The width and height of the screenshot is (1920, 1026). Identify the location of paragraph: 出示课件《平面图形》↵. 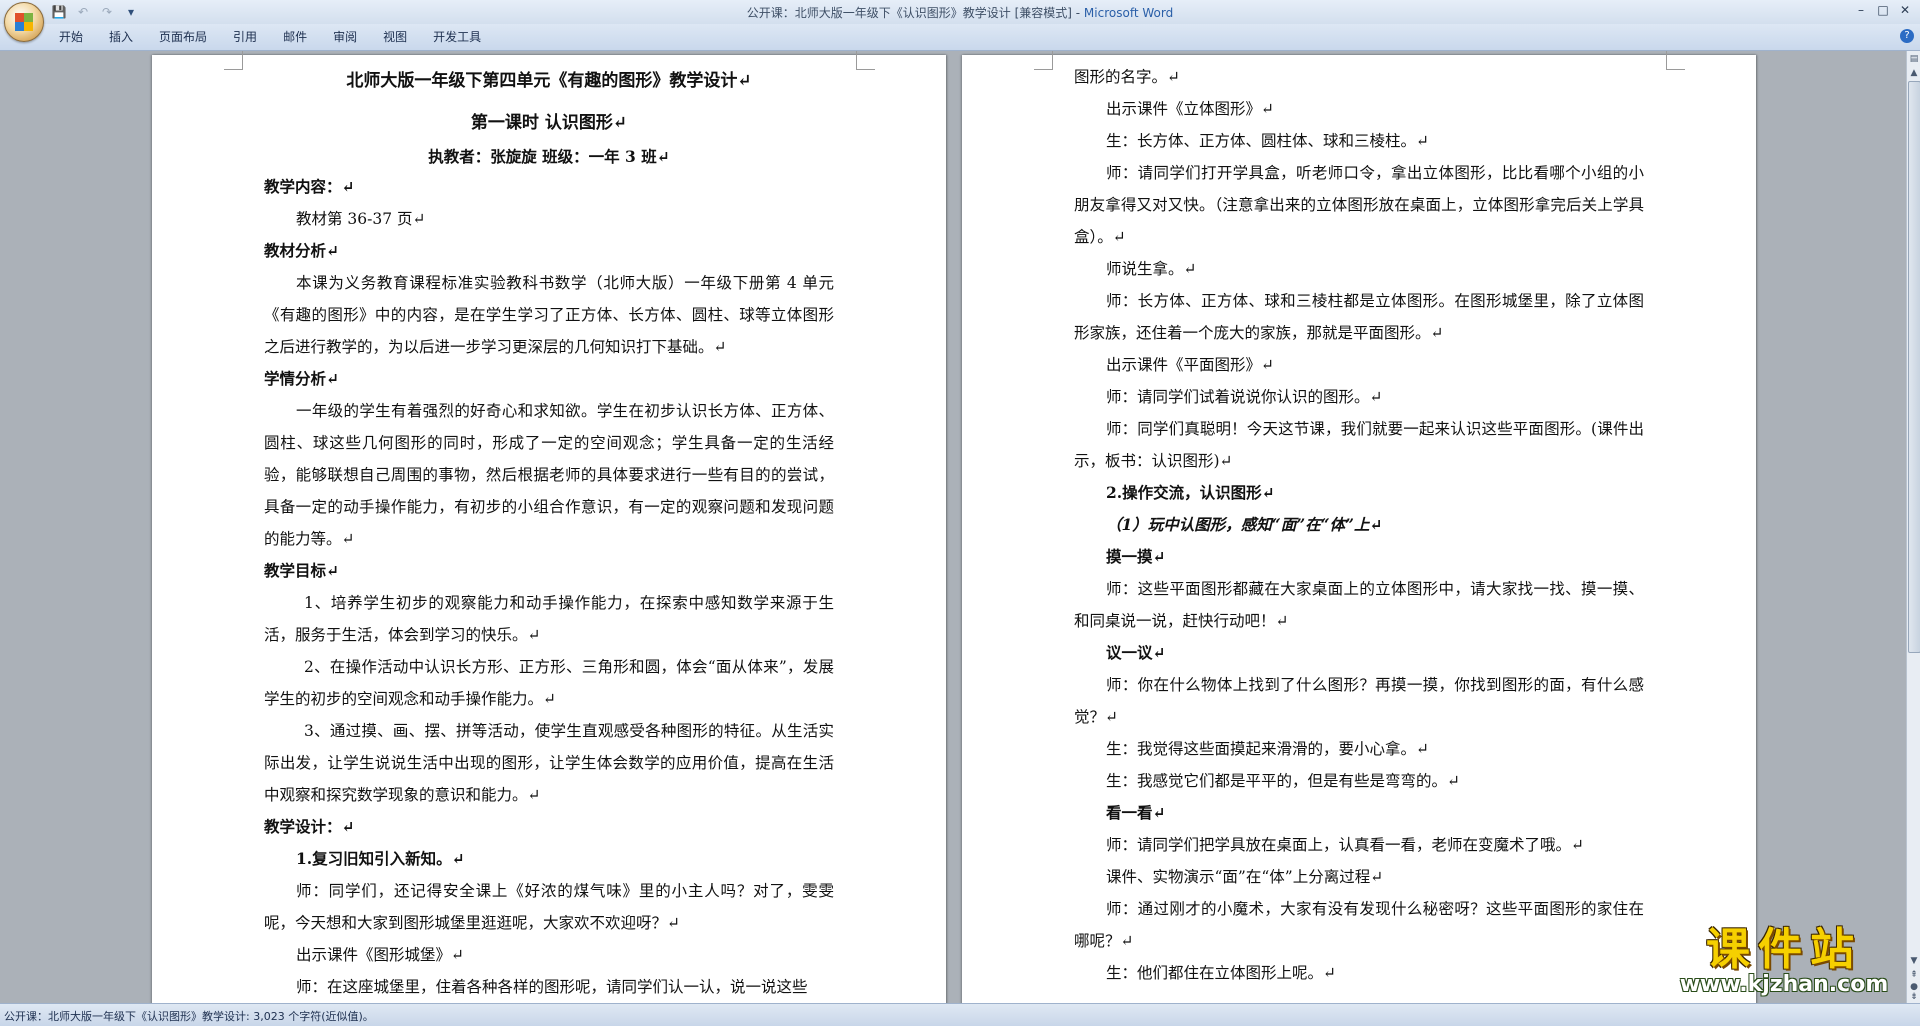
(1190, 365).